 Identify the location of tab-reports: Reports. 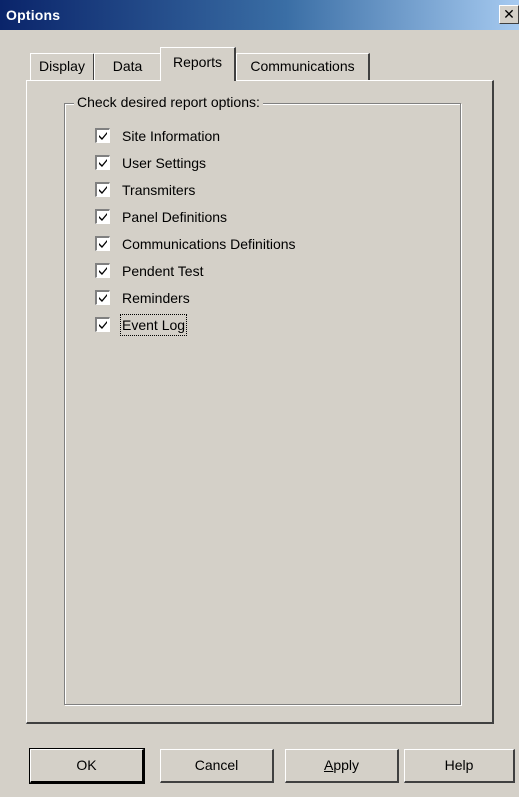
(198, 64).